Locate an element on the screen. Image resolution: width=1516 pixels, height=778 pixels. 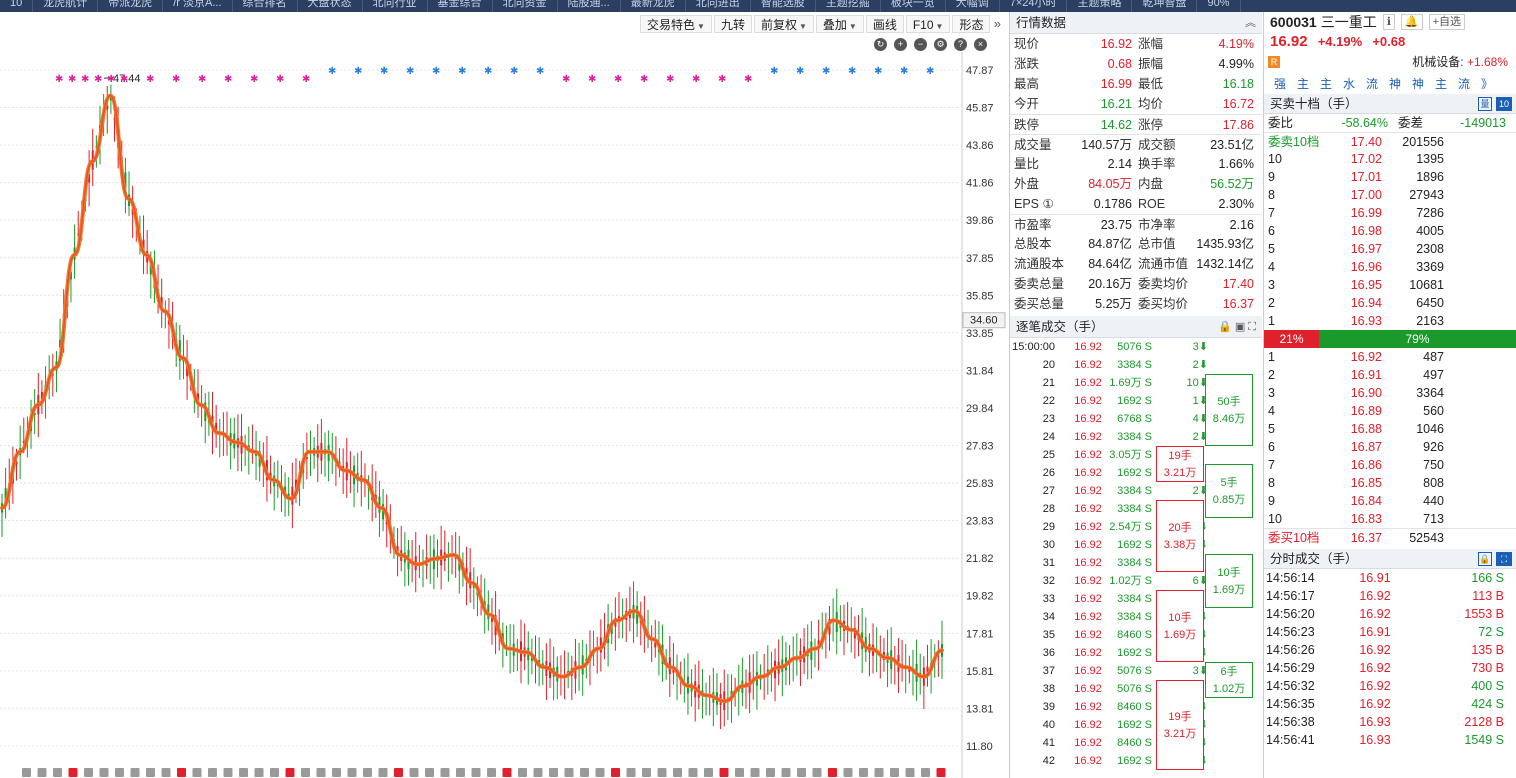
quote-value: 5.25万 is located at coordinates (1113, 304).